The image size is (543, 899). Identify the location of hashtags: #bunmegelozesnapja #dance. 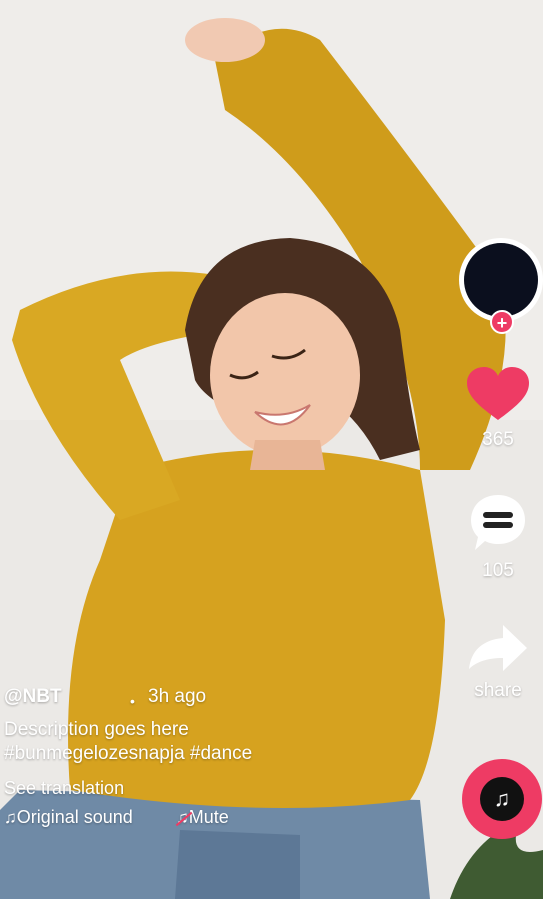
(214, 754).